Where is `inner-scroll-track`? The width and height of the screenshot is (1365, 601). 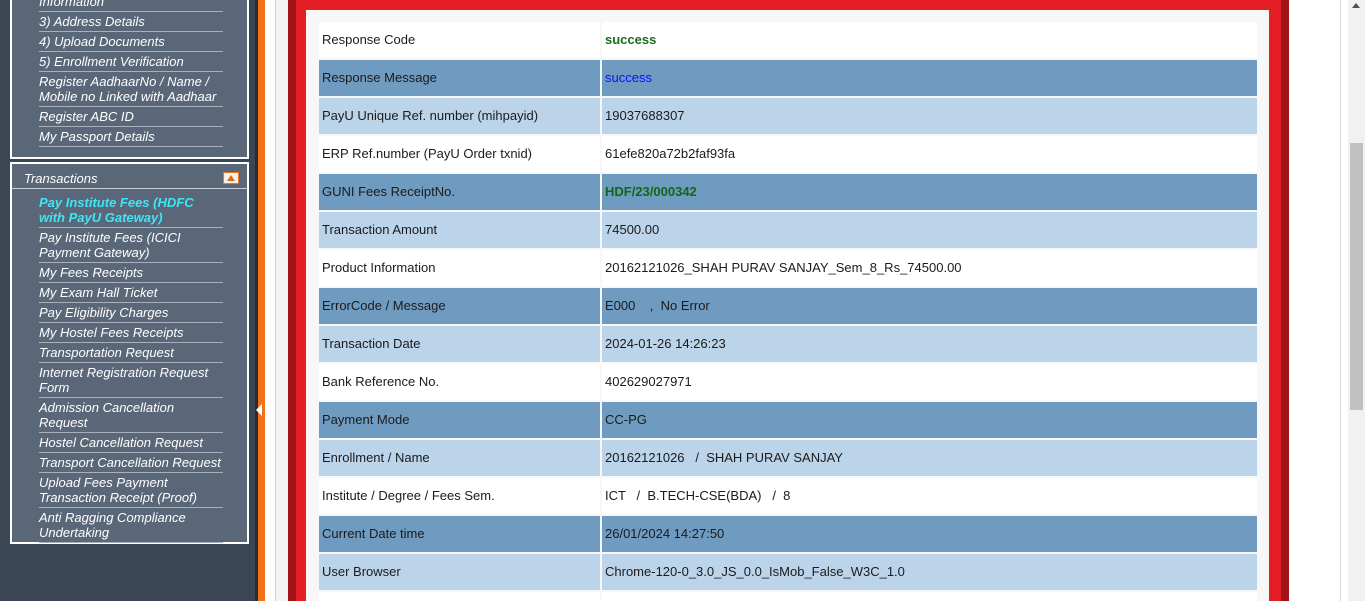
inner-scroll-track is located at coordinates (1344, 300).